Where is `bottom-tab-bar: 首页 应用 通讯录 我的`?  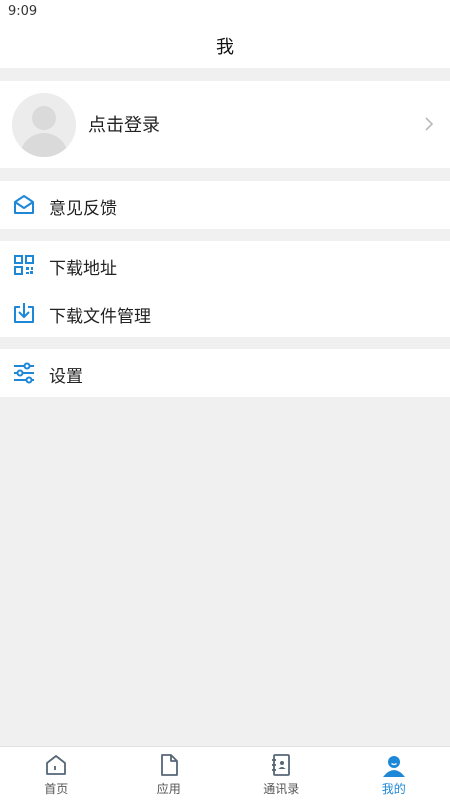
bottom-tab-bar: 首页 应用 通讯录 我的 is located at coordinates (225, 773).